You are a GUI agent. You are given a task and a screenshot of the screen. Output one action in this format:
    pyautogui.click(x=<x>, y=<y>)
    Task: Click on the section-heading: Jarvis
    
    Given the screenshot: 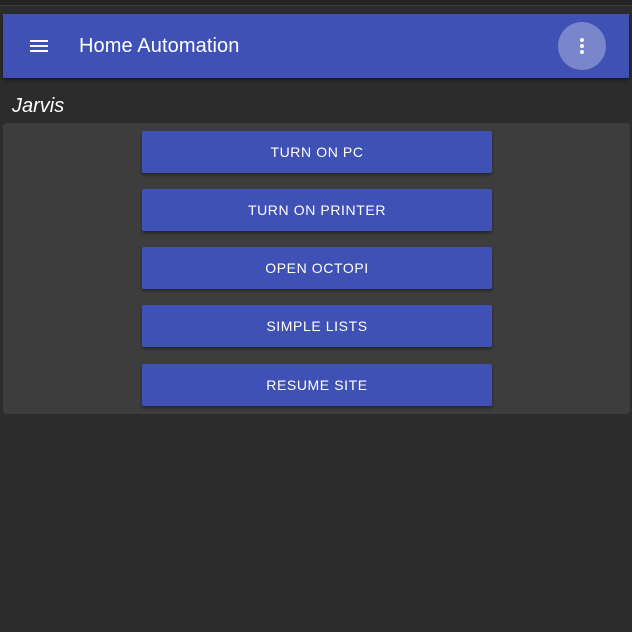 What is the action you would take?
    pyautogui.click(x=38, y=106)
    